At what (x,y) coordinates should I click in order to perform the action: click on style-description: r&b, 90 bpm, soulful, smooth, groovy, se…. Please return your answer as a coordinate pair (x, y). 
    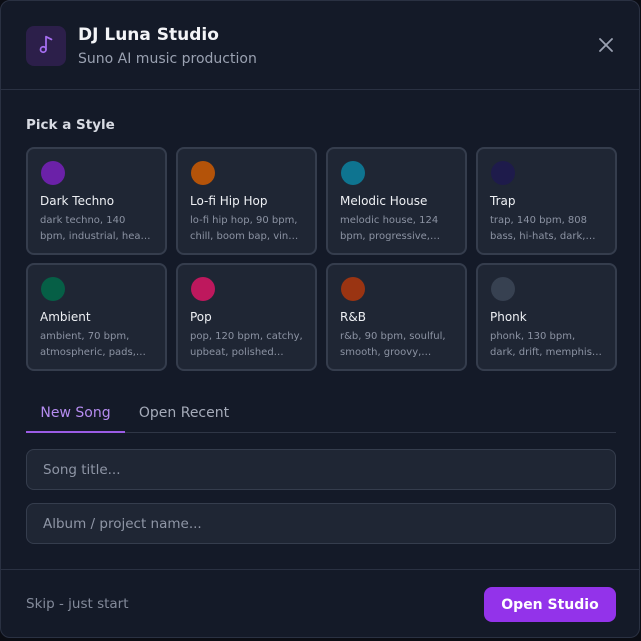
    Looking at the image, I should click on (393, 344).